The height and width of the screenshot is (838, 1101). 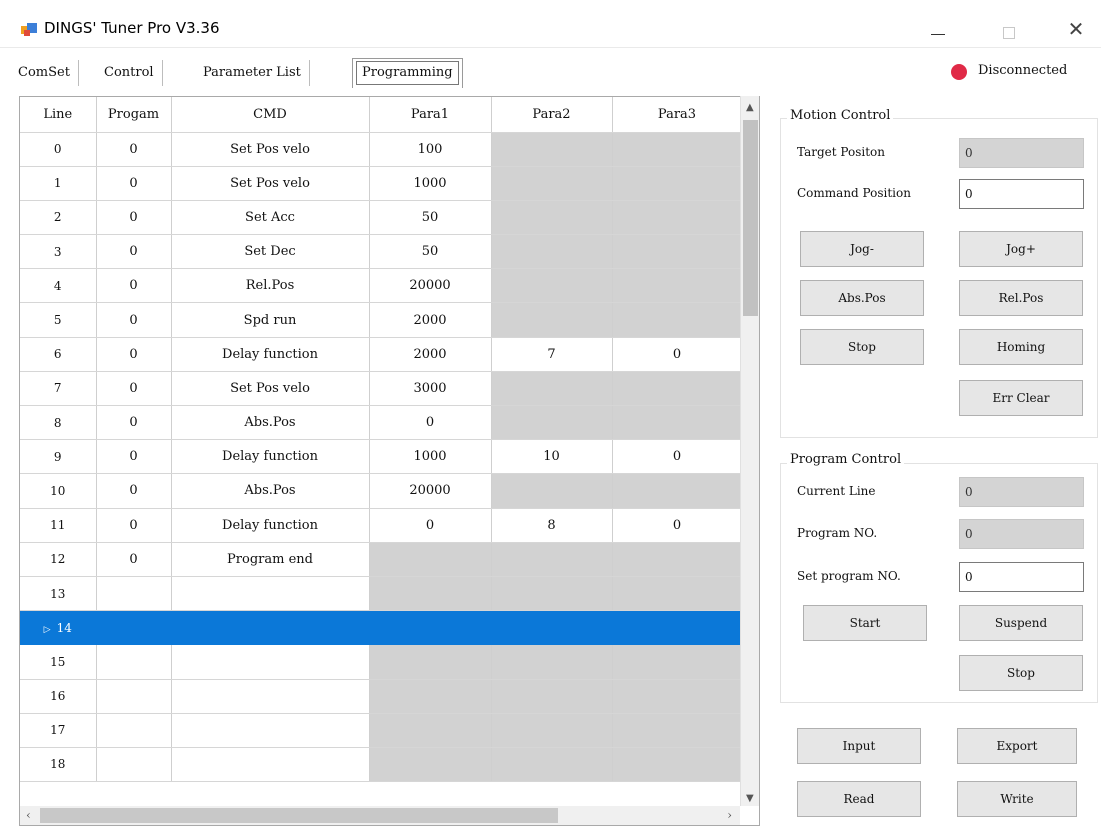 I want to click on table-row: 8 0 Abs.Pos 0, so click(x=381, y=423).